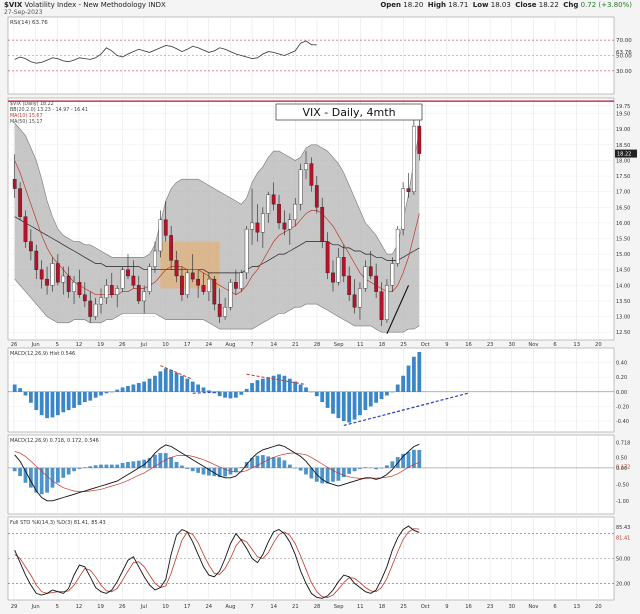 The image size is (640, 614). What do you see at coordinates (57, 607) in the screenshot?
I see `stochastic-x-label: 5` at bounding box center [57, 607].